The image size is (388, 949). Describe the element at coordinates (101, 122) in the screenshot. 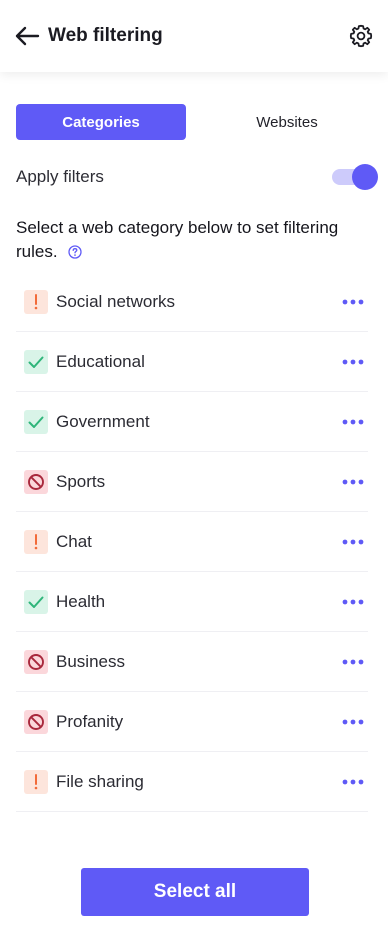

I see `tab-categories: Categories` at that location.